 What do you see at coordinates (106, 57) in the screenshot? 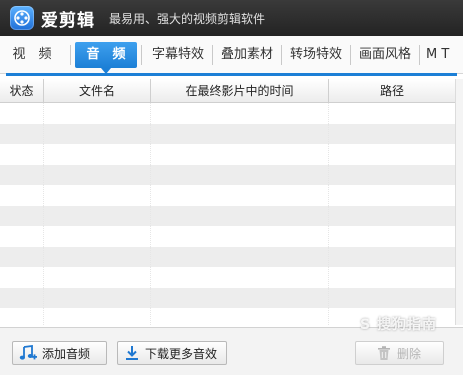
I see `tab-audio: 音 频` at bounding box center [106, 57].